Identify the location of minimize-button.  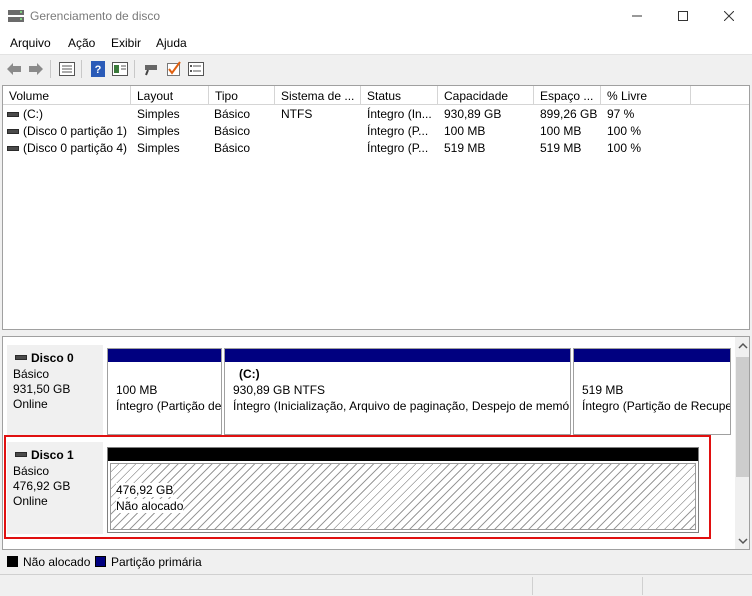
(637, 16).